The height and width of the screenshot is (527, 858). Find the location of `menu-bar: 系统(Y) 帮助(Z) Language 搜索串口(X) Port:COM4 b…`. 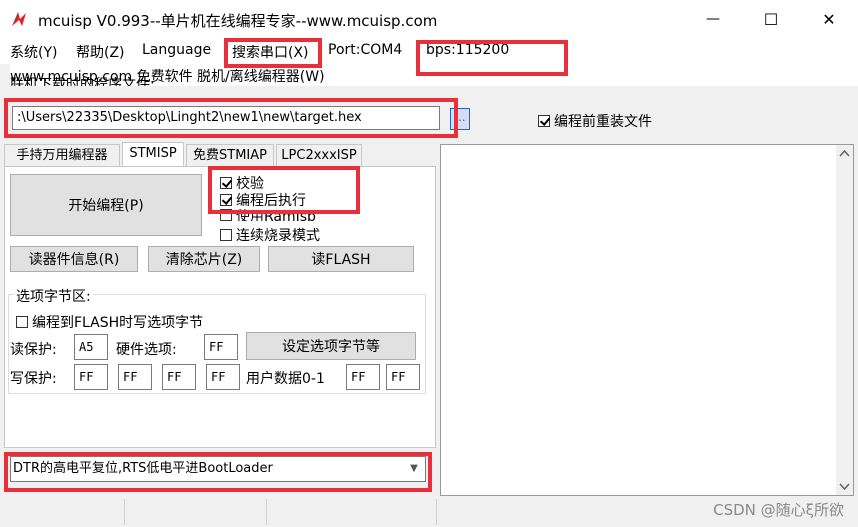

menu-bar: 系统(Y) 帮助(Z) Language 搜索串口(X) Port:COM4 b… is located at coordinates (429, 51).